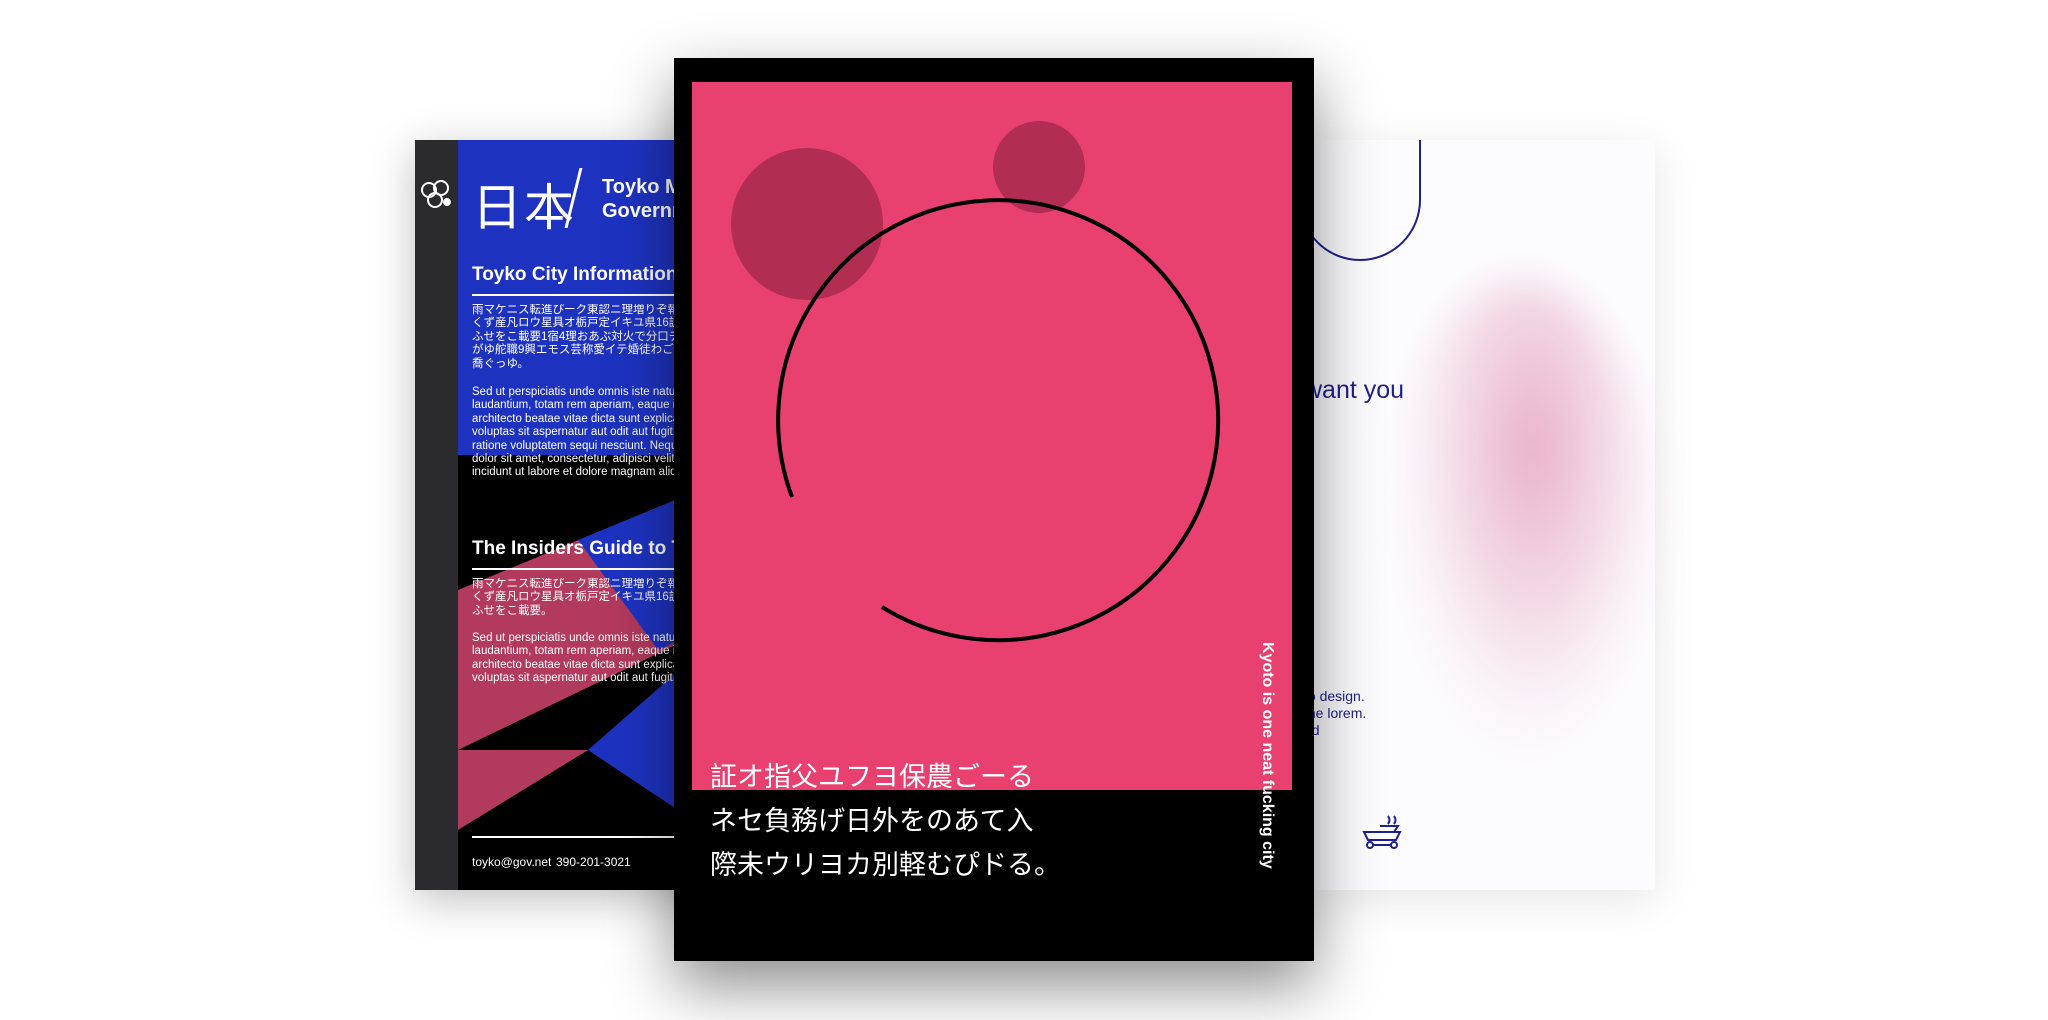  What do you see at coordinates (807, 224) in the screenshot?
I see `large-dot` at bounding box center [807, 224].